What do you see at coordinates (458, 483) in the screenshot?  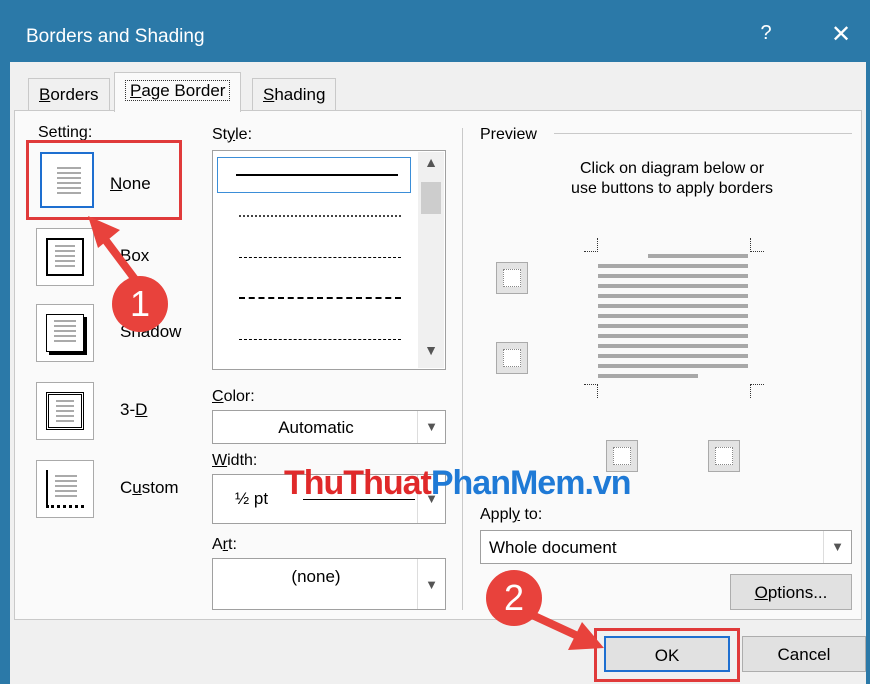 I see `watermark: ThuThuatPhanMem.vn` at bounding box center [458, 483].